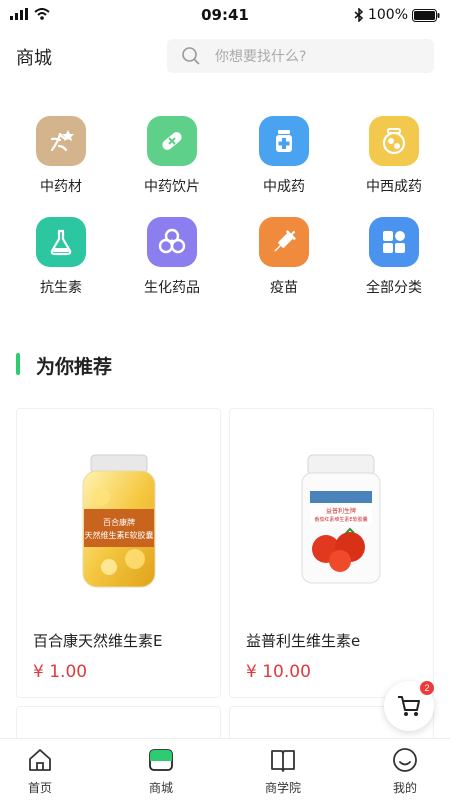 The image size is (450, 800). Describe the element at coordinates (394, 187) in the screenshot. I see `category-label: 中西成药` at that location.